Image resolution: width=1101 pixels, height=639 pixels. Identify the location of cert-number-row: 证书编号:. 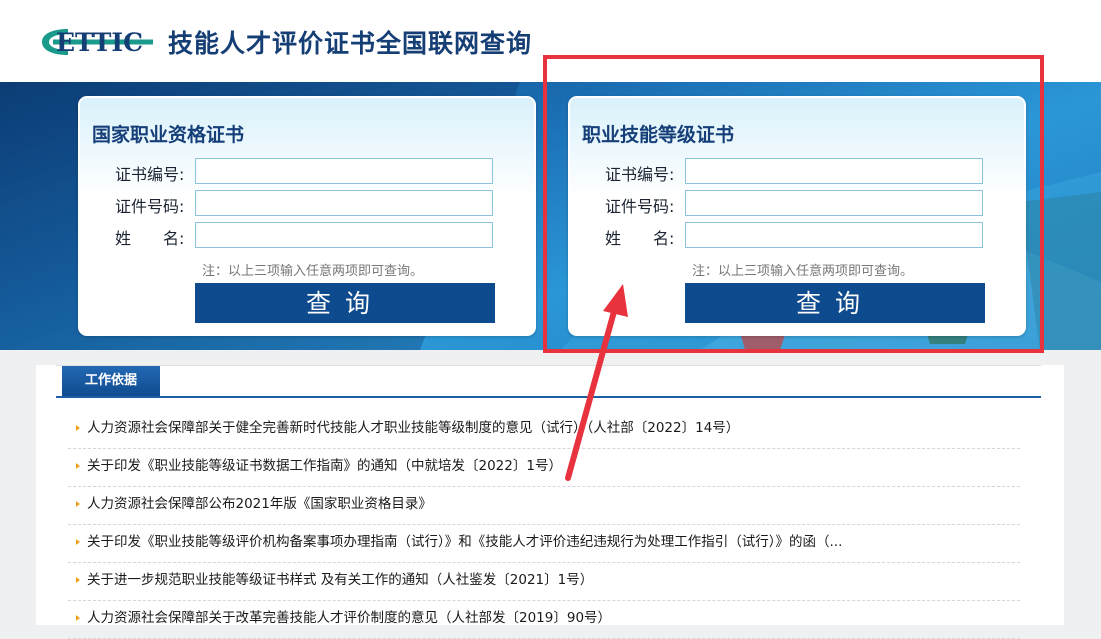
(325, 172).